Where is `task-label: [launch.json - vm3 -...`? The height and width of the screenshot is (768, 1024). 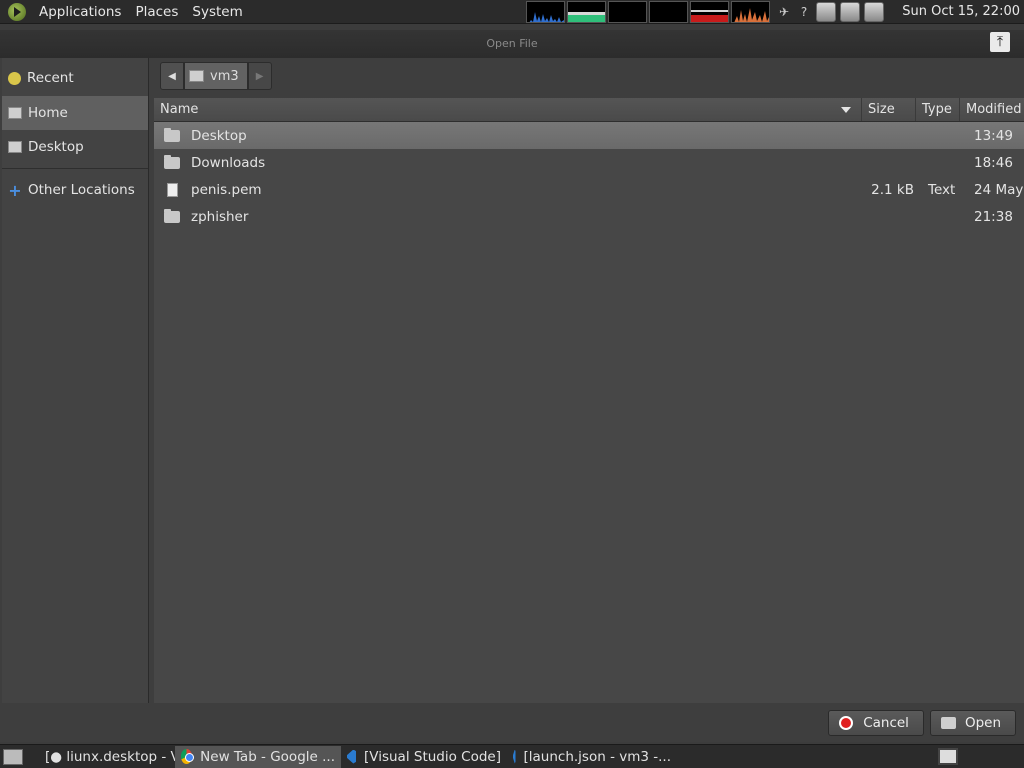
task-label: [launch.json - vm3 -... is located at coordinates (597, 756).